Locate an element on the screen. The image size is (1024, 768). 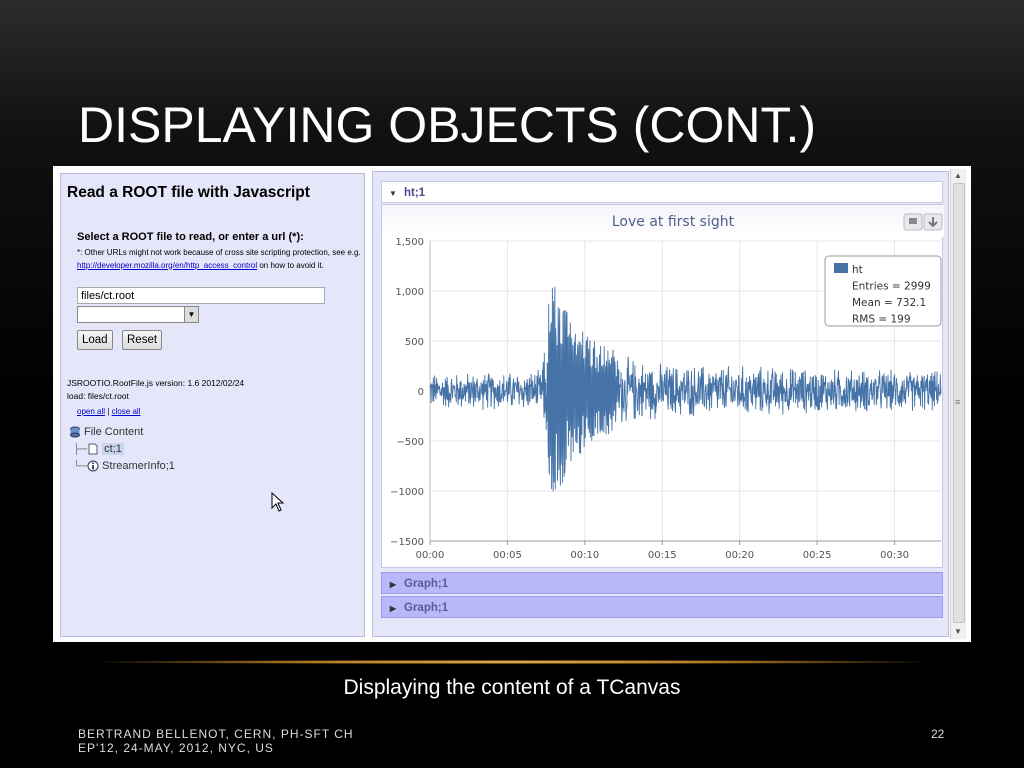
x-tick-label: 00:05 is located at coordinates (507, 555).